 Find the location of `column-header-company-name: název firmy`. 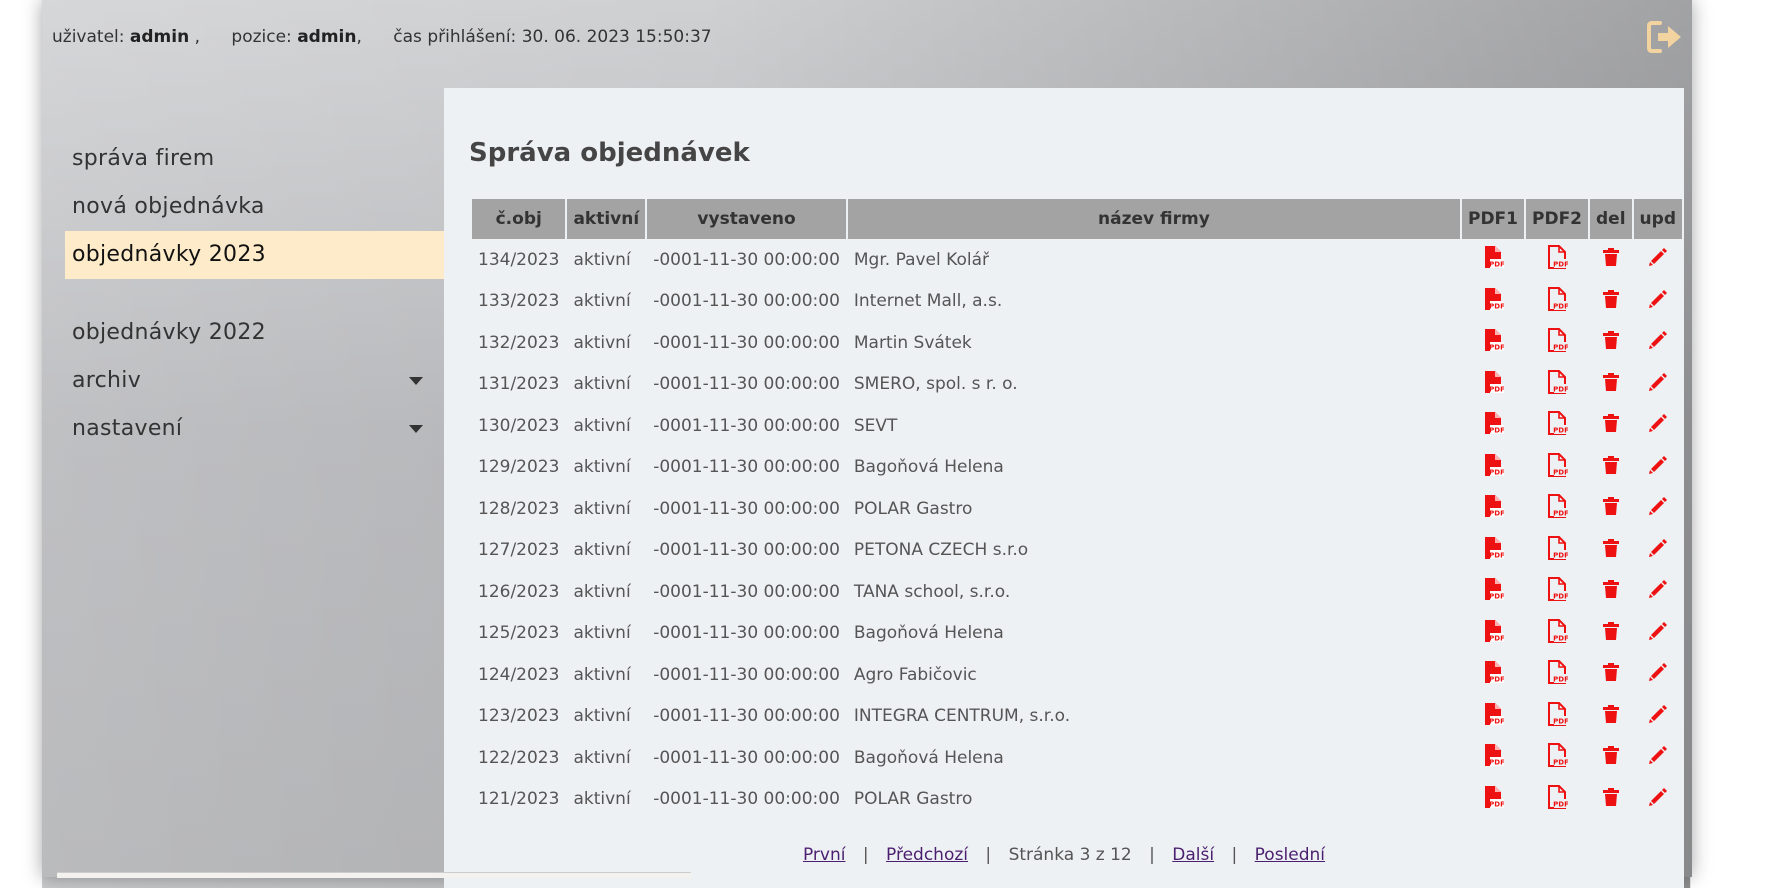

column-header-company-name: název firmy is located at coordinates (1153, 219).